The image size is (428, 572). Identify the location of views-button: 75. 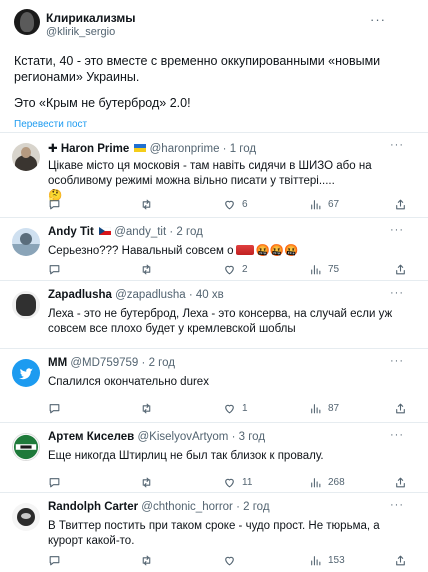
(324, 269).